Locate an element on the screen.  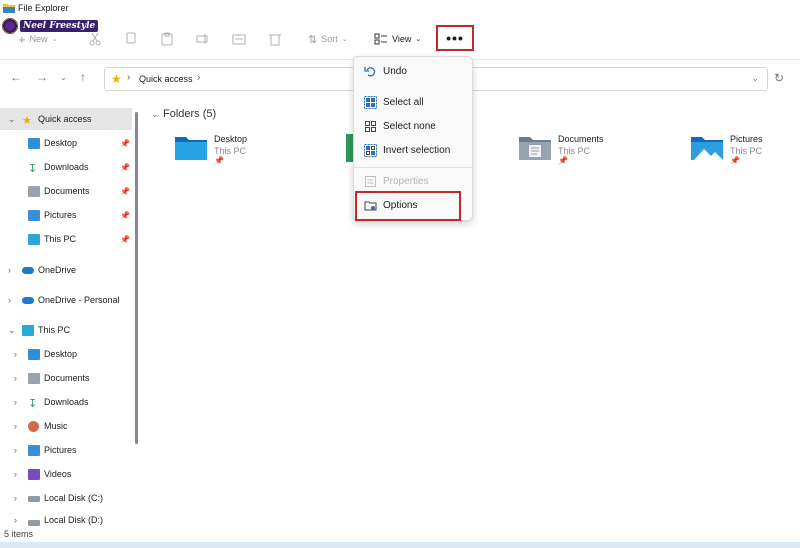
sidebar-item-label: Music is located at coordinates (56, 426).